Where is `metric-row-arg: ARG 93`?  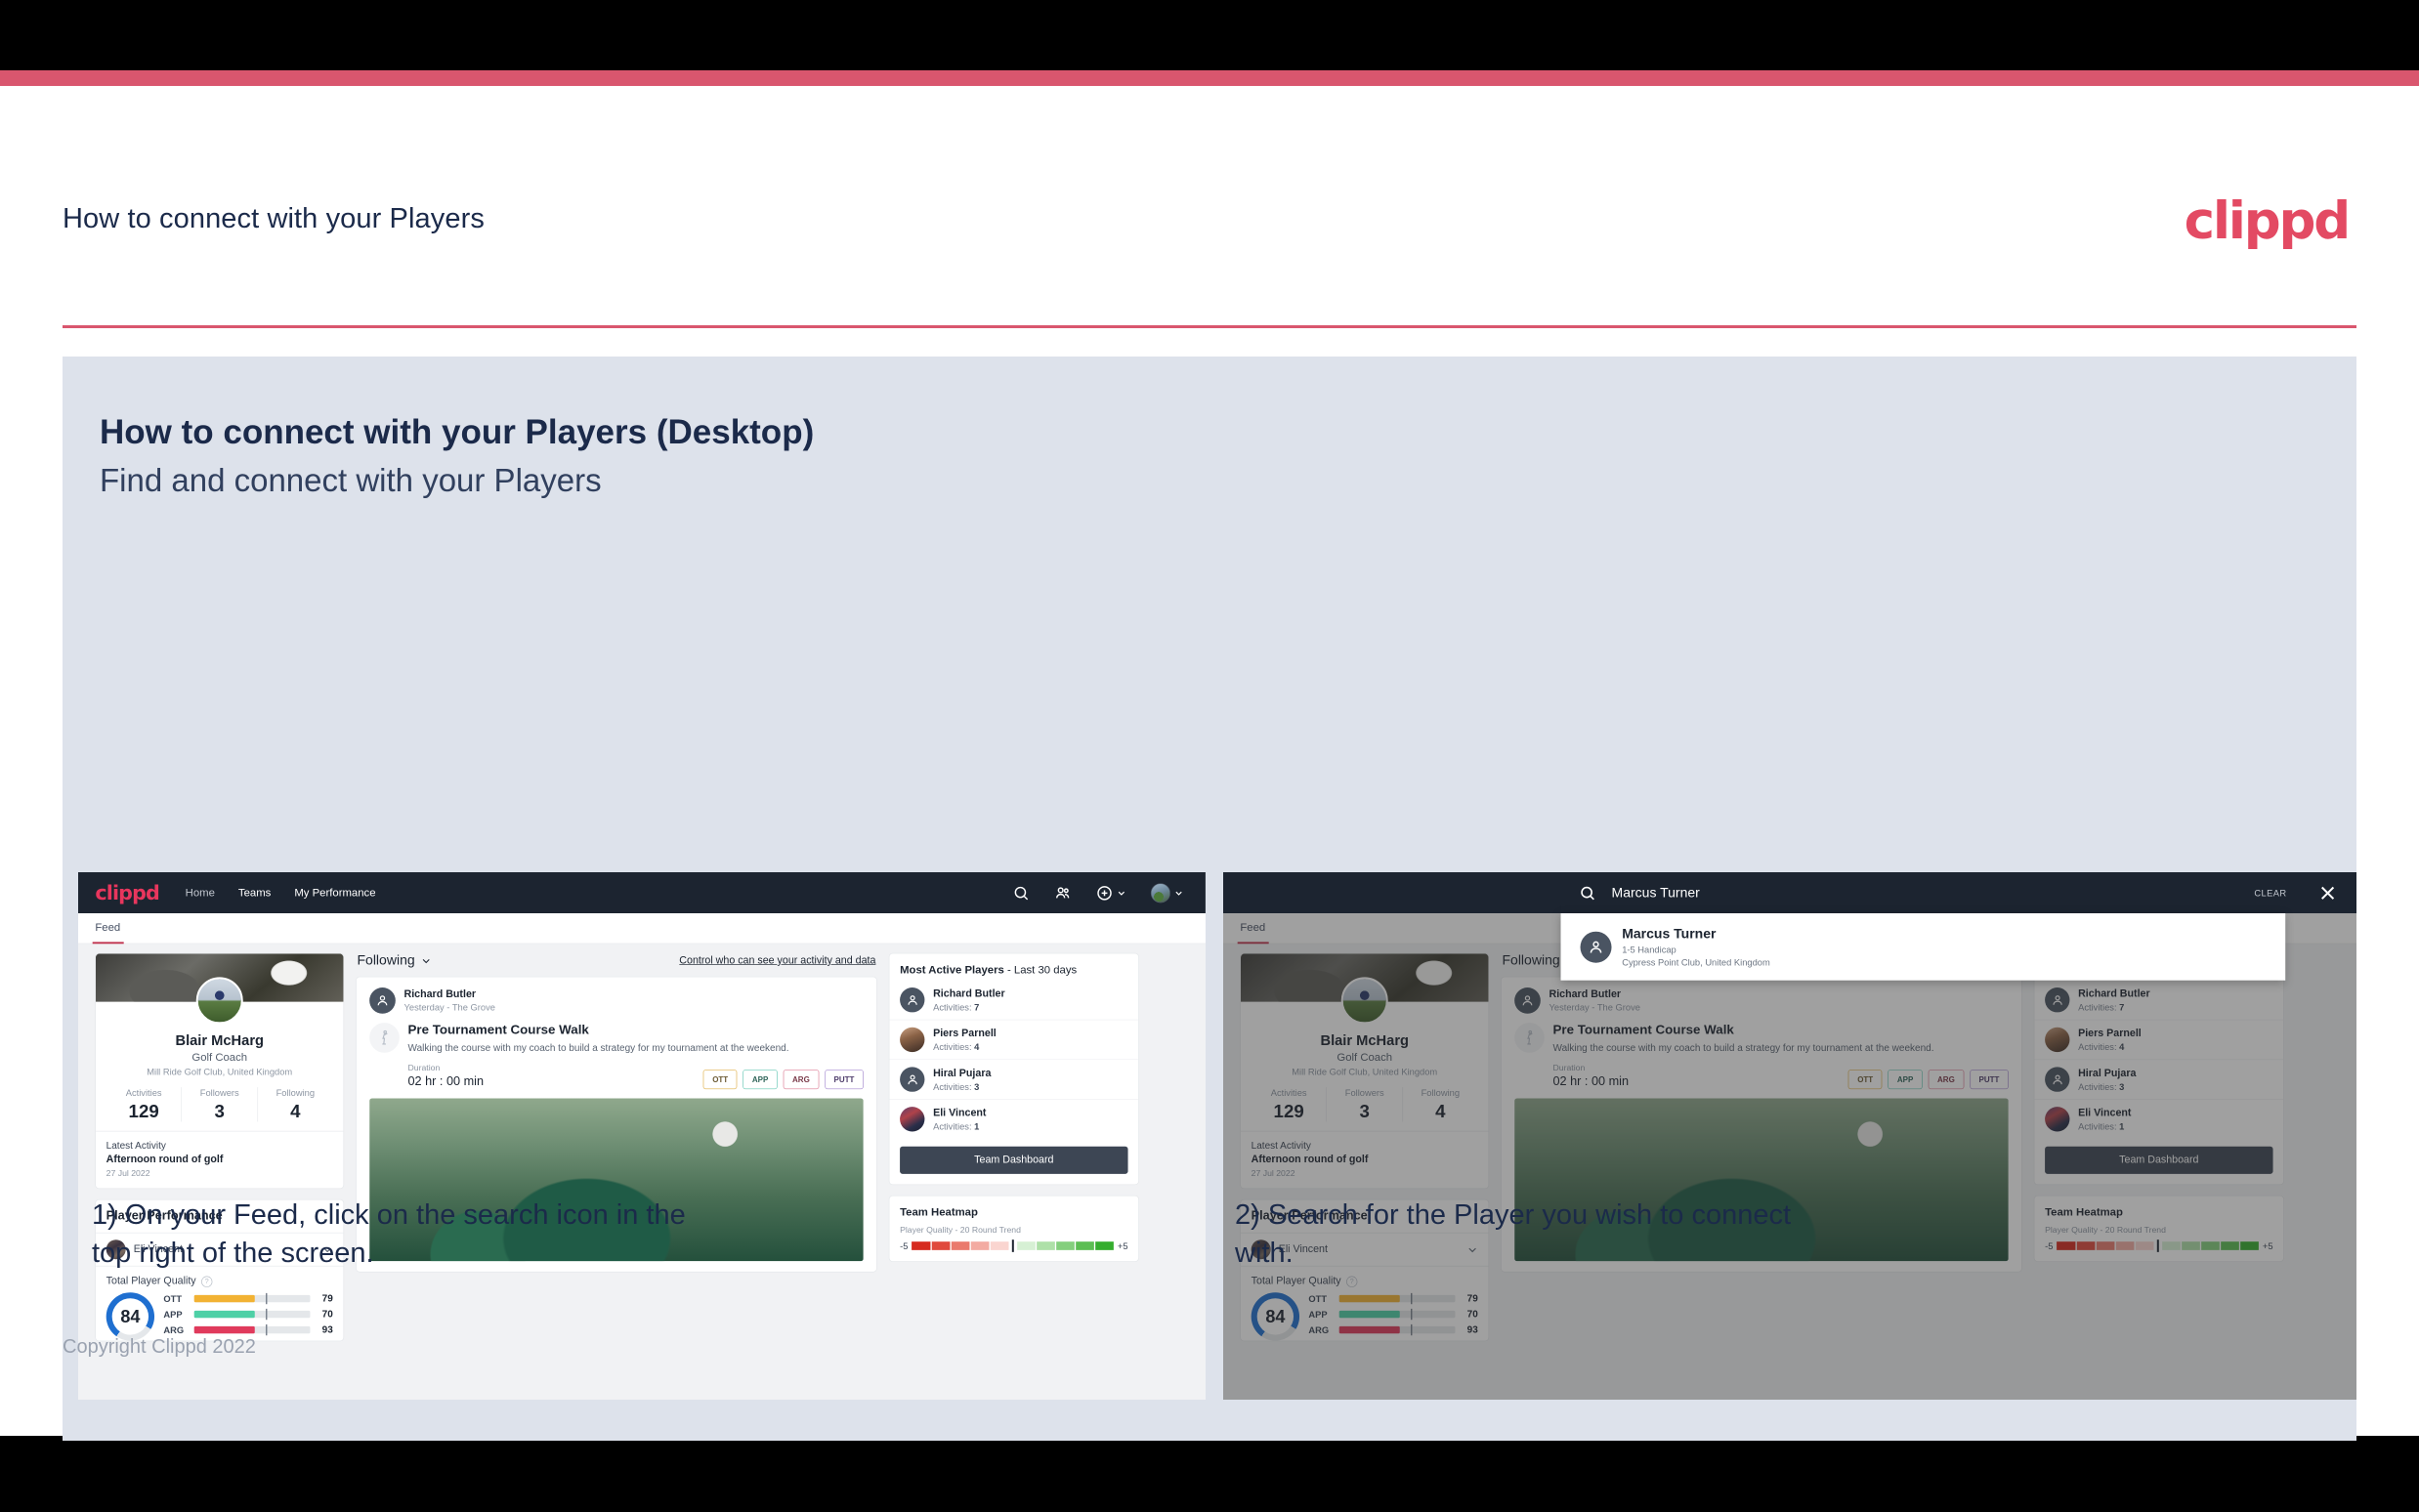 metric-row-arg: ARG 93 is located at coordinates (248, 1329).